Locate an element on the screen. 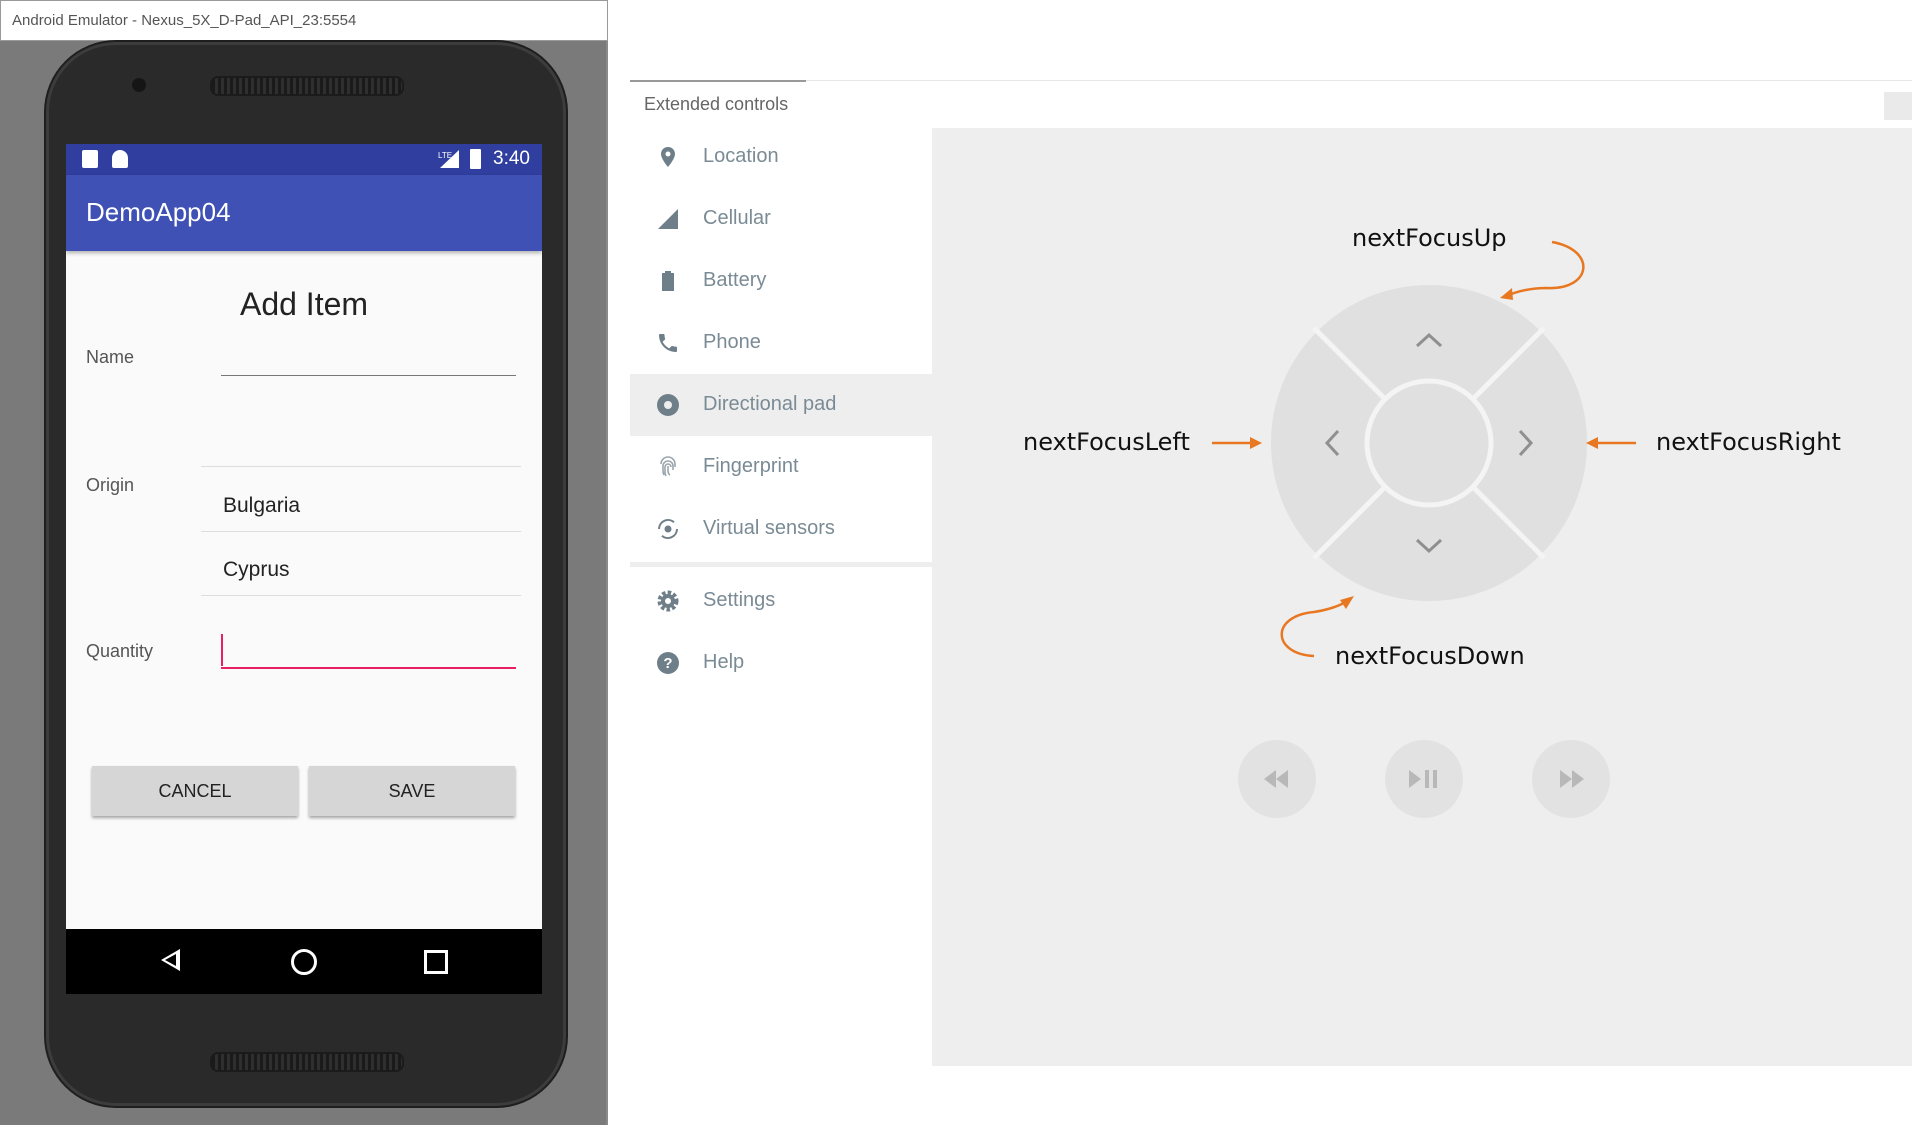 Image resolution: width=1912 pixels, height=1125 pixels. menu-item-help: ? Help is located at coordinates (781, 663).